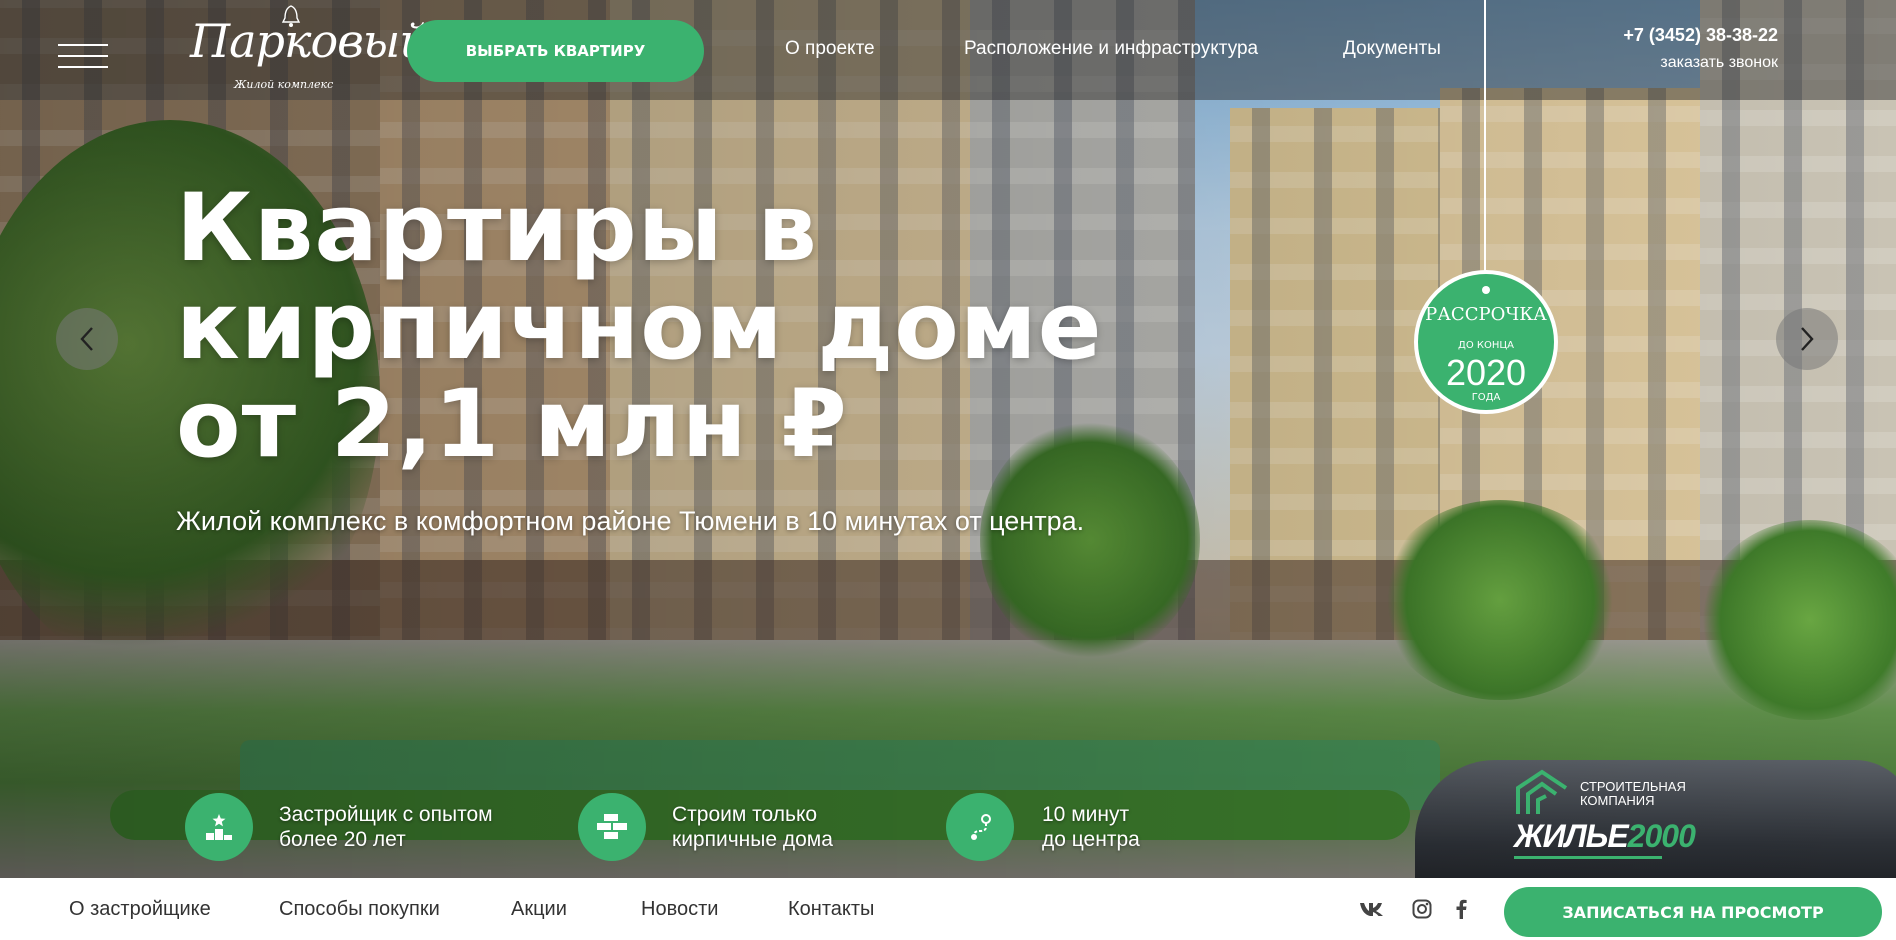  Describe the element at coordinates (284, 84) in the screenshot. I see `logo-subtitle: Жилой комплекс` at that location.